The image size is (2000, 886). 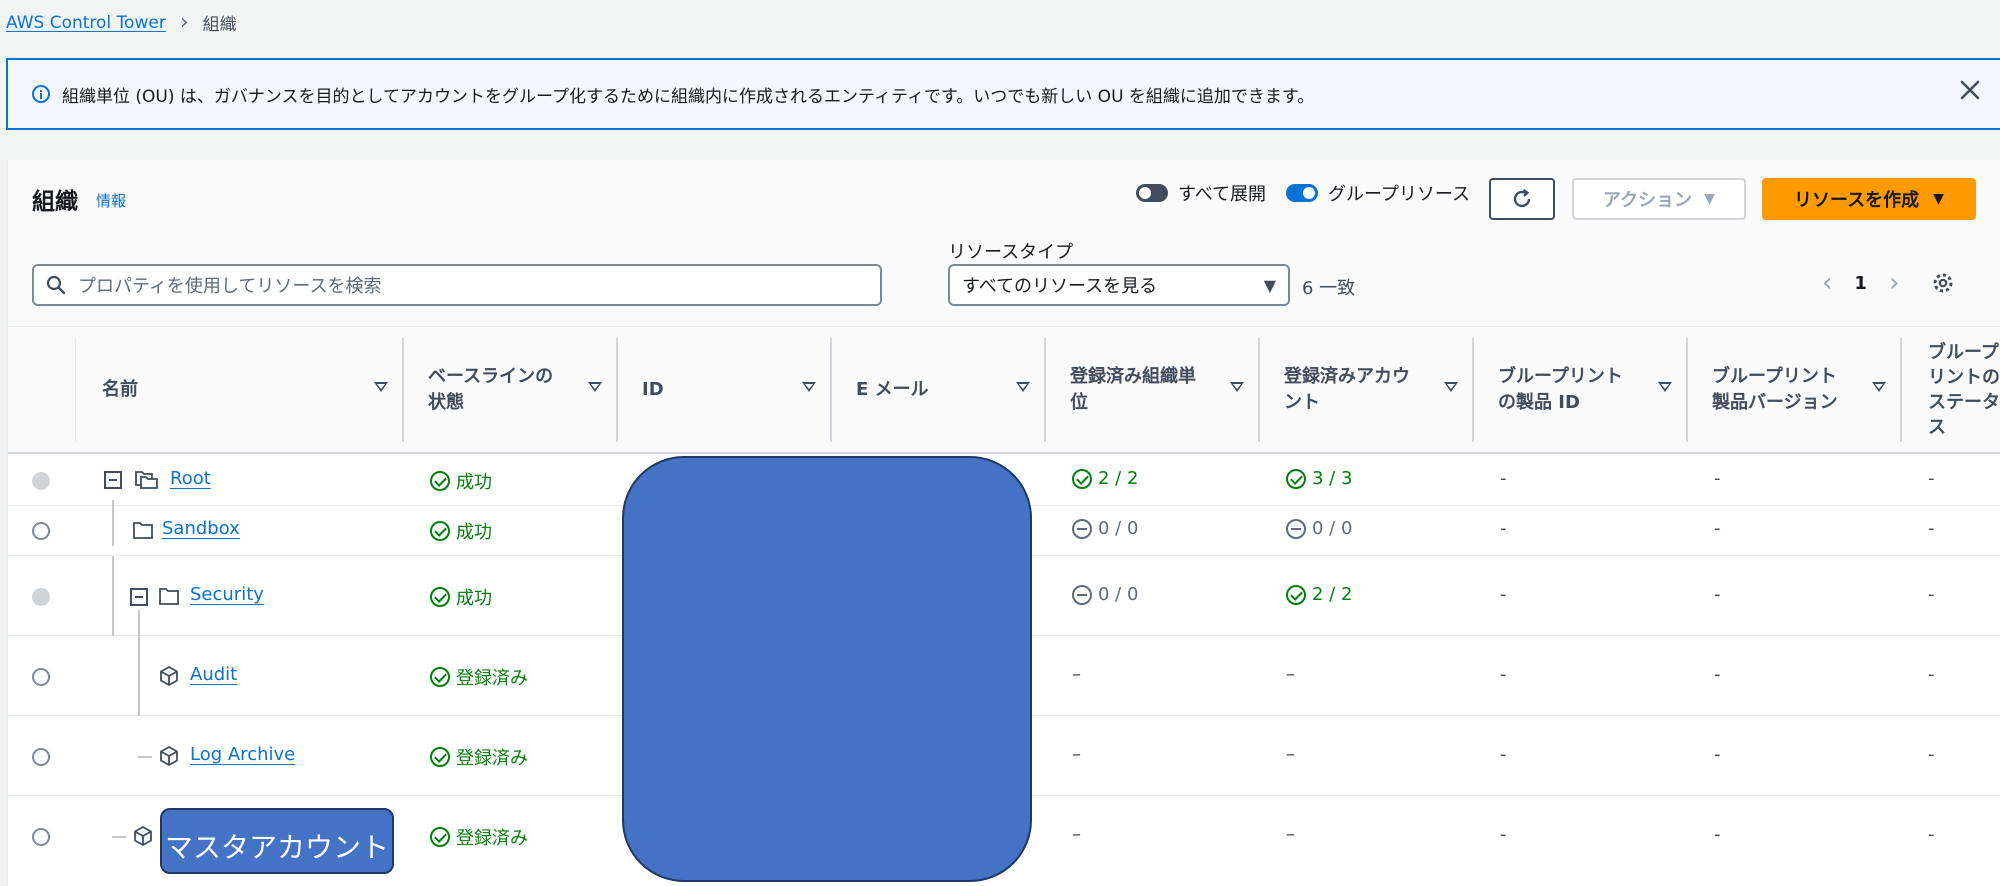 What do you see at coordinates (213, 674) in the screenshot?
I see `row-name-link: Audit` at bounding box center [213, 674].